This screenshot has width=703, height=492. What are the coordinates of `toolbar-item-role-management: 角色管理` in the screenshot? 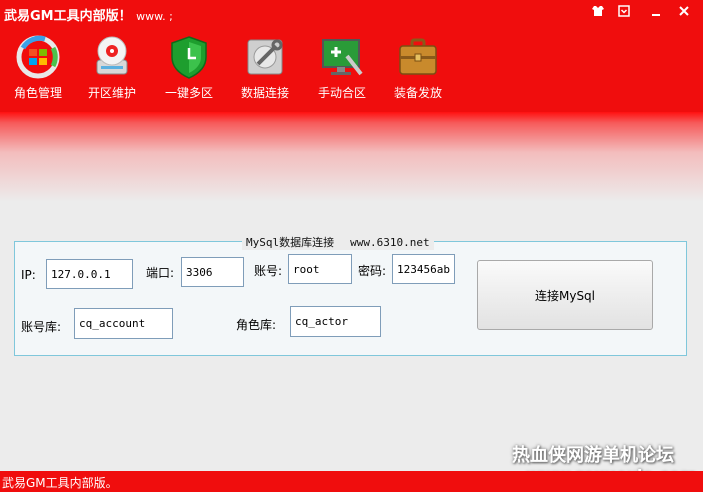 It's located at (38, 67).